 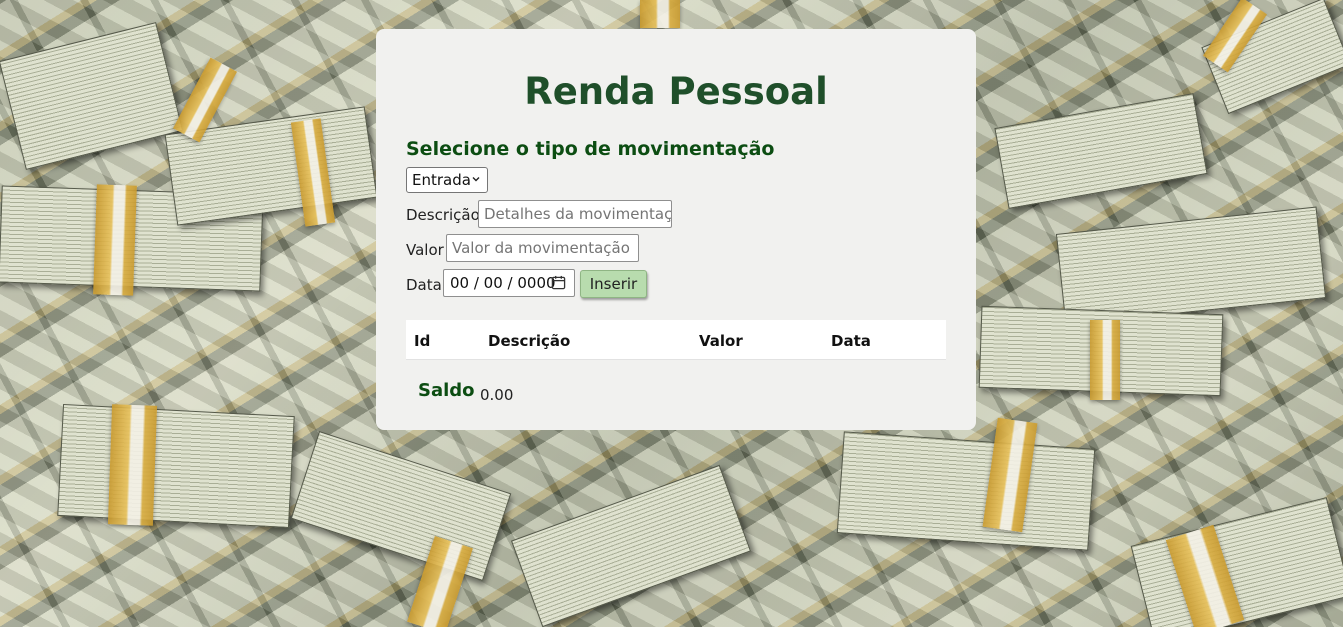 I want to click on form-subtitle: Selecione o tipo de movimentação, so click(x=590, y=149).